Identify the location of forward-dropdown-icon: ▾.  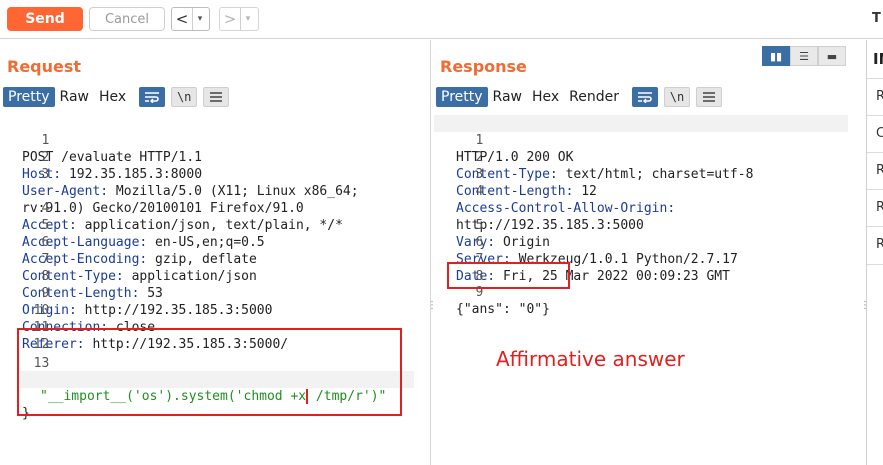
(247, 19).